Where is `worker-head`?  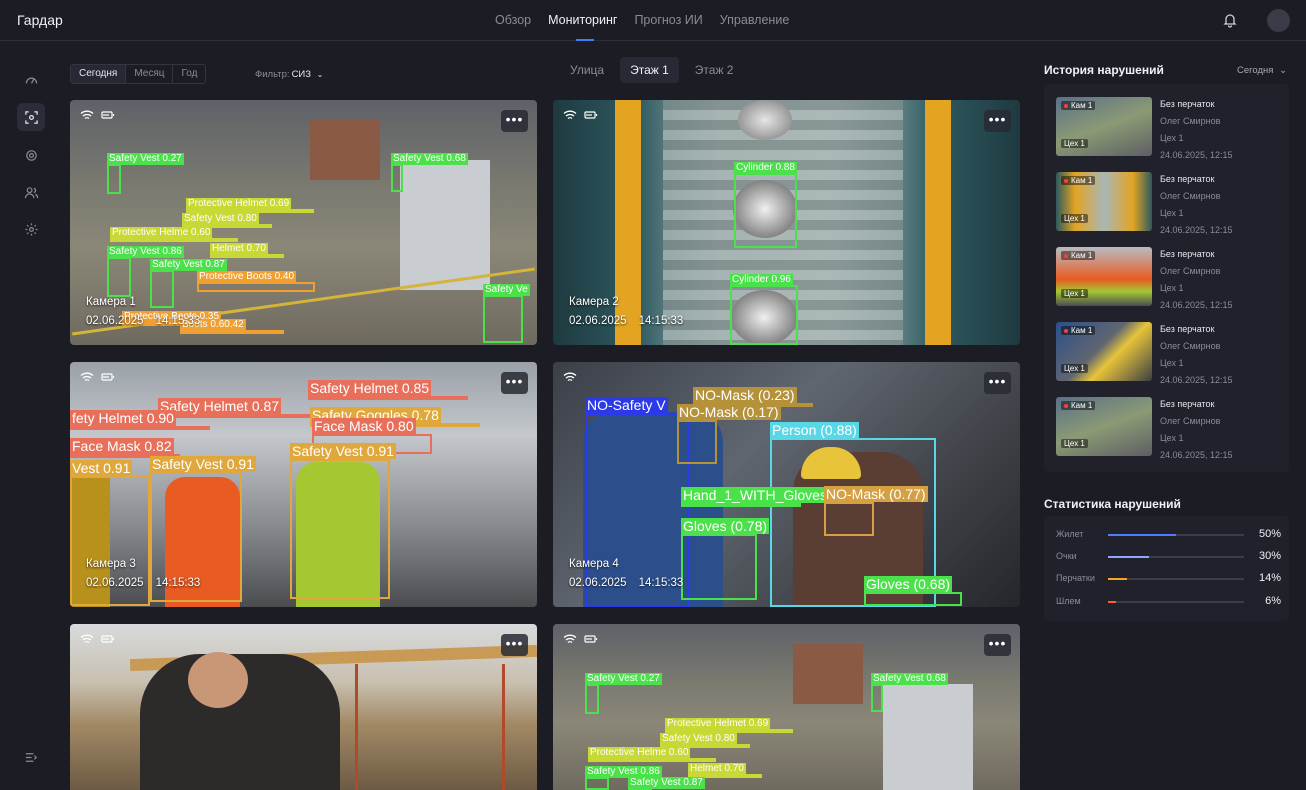 worker-head is located at coordinates (218, 680).